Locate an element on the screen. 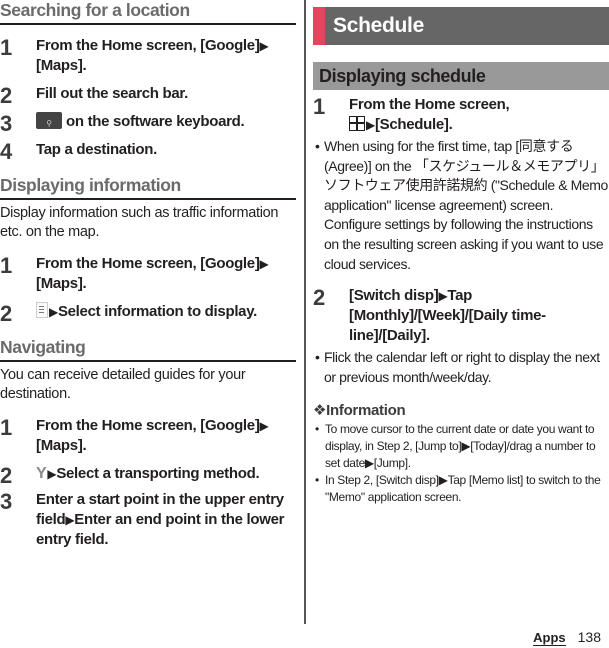 This screenshot has width=609, height=648. page-footer: Apps 138 is located at coordinates (567, 637).